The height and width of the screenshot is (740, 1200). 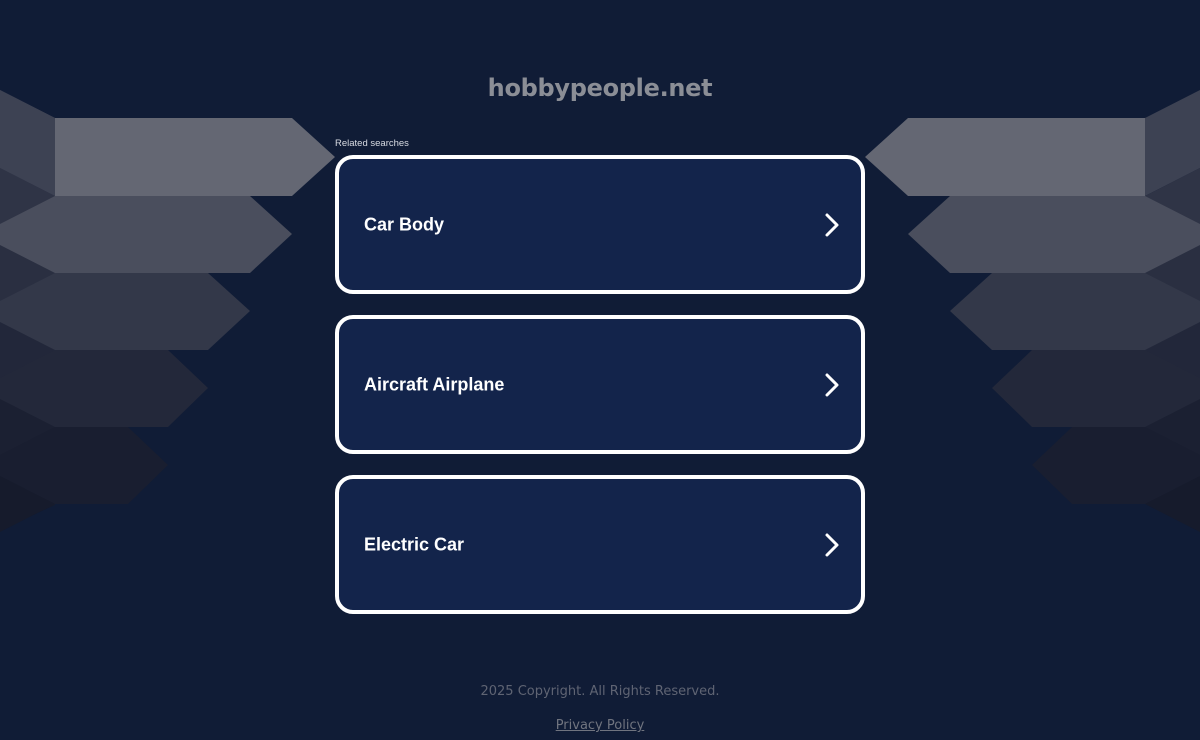 What do you see at coordinates (600, 691) in the screenshot?
I see `copyright-text: 2025 Copyright. All Rights Reserved.` at bounding box center [600, 691].